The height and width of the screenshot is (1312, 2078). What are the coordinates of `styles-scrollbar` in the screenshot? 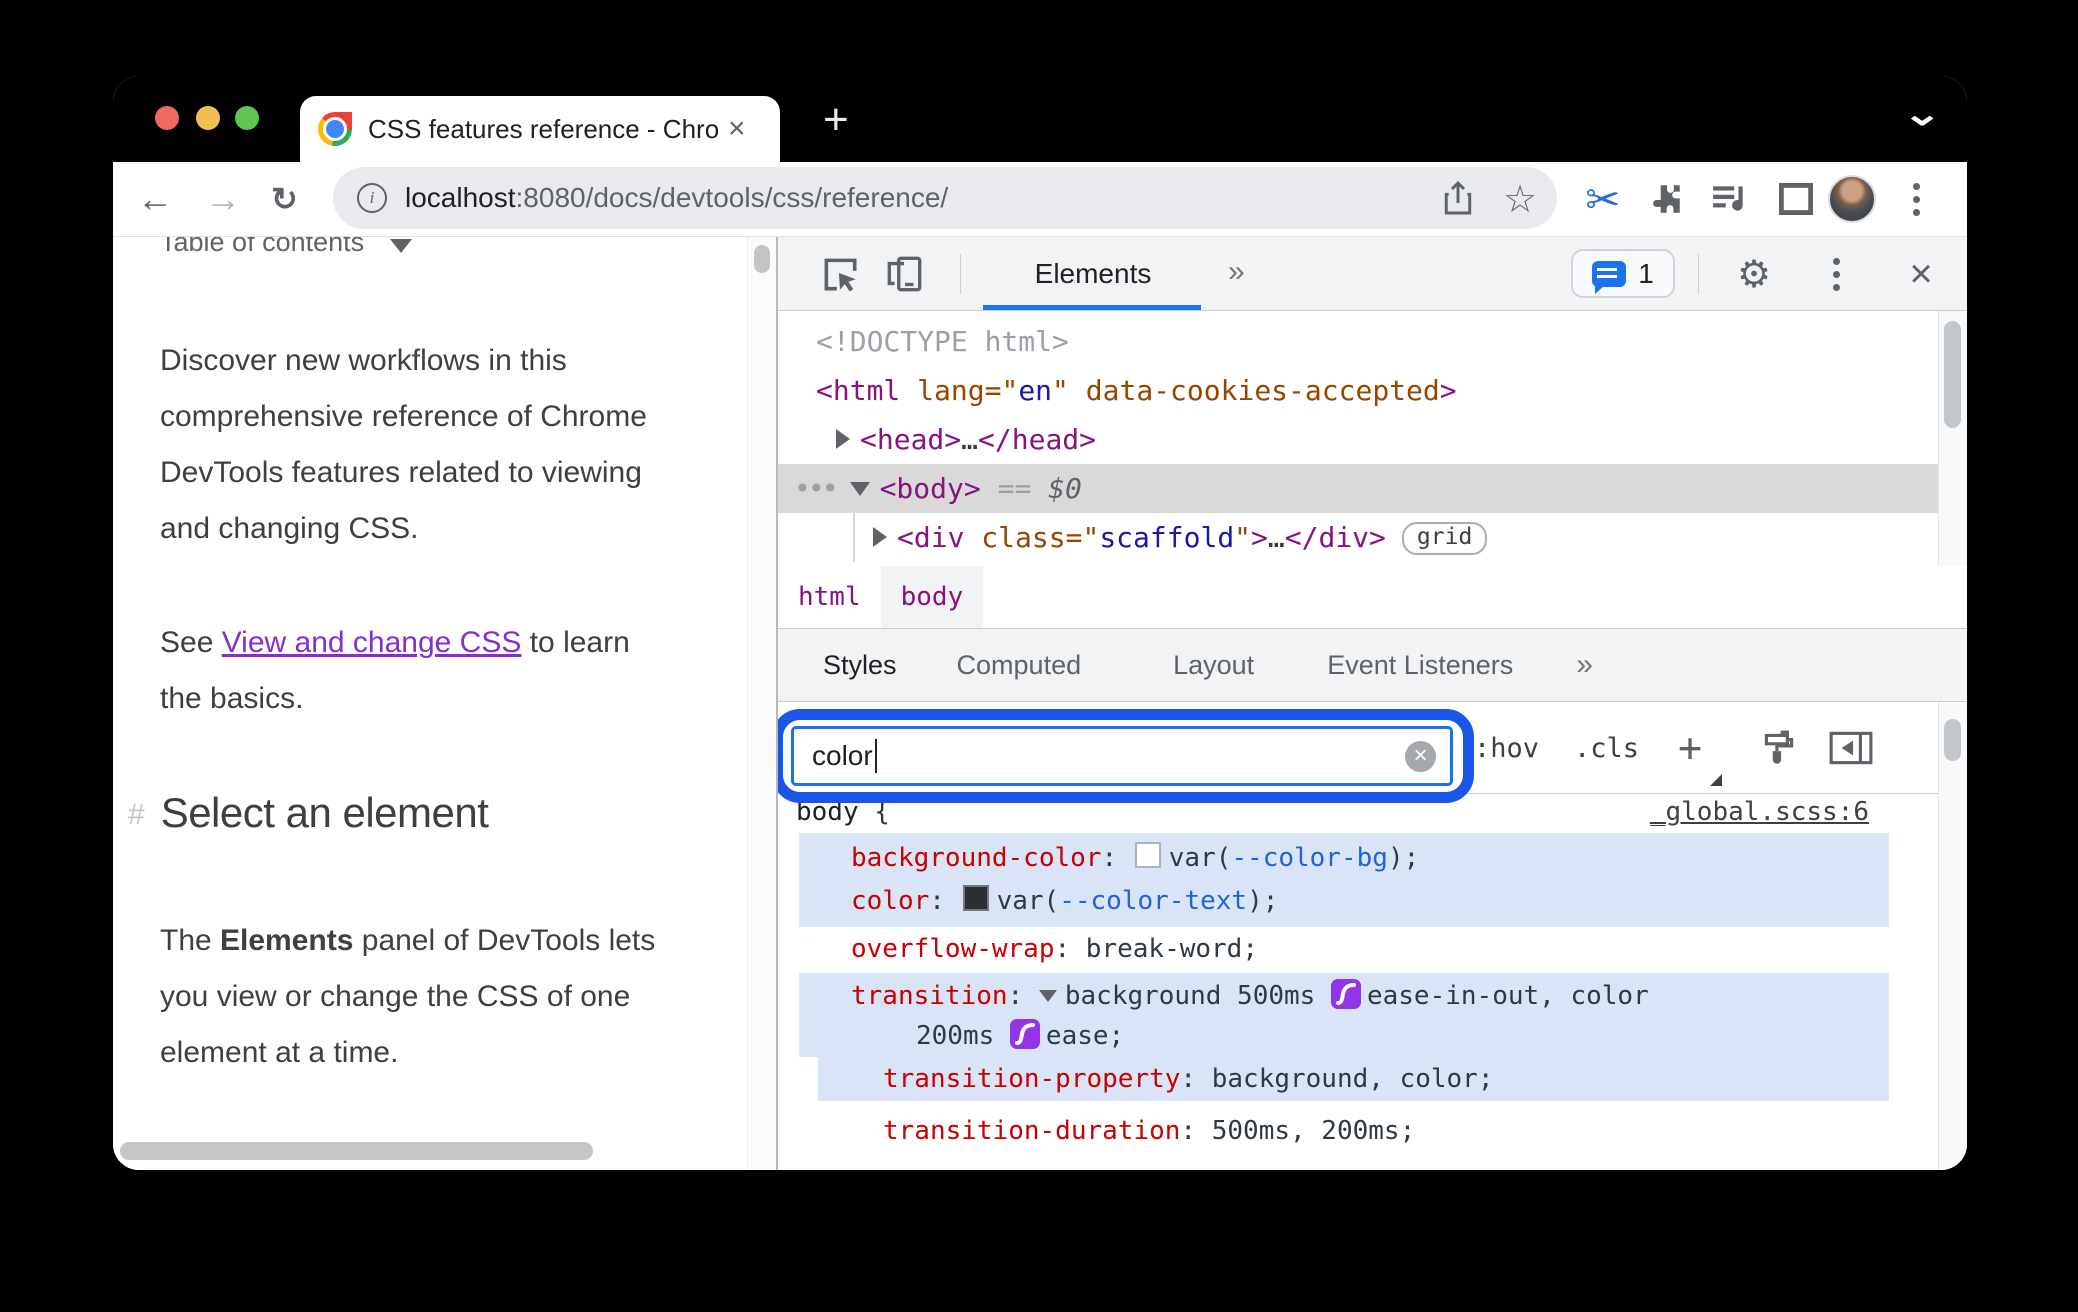 It's located at (1952, 936).